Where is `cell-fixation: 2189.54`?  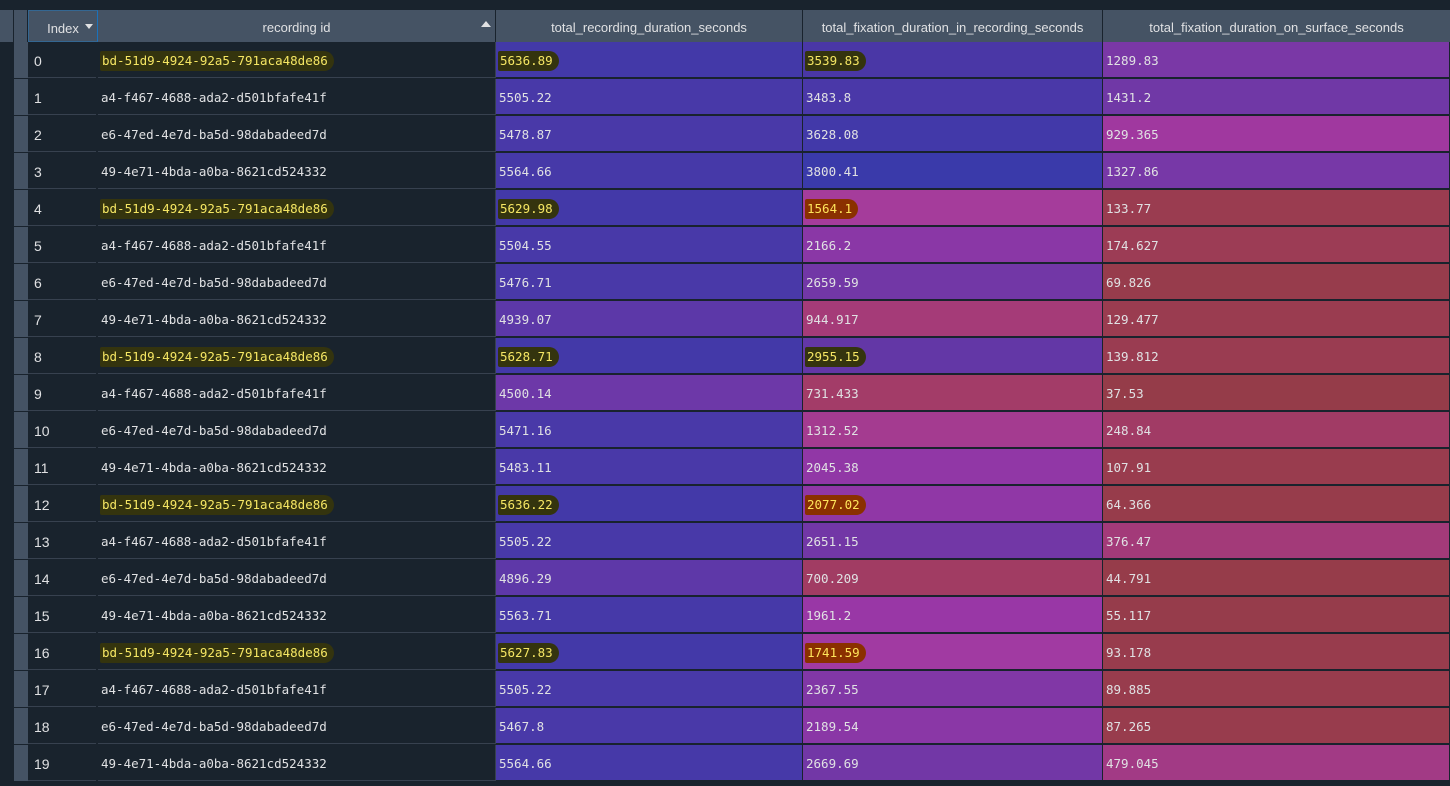
cell-fixation: 2189.54 is located at coordinates (953, 726).